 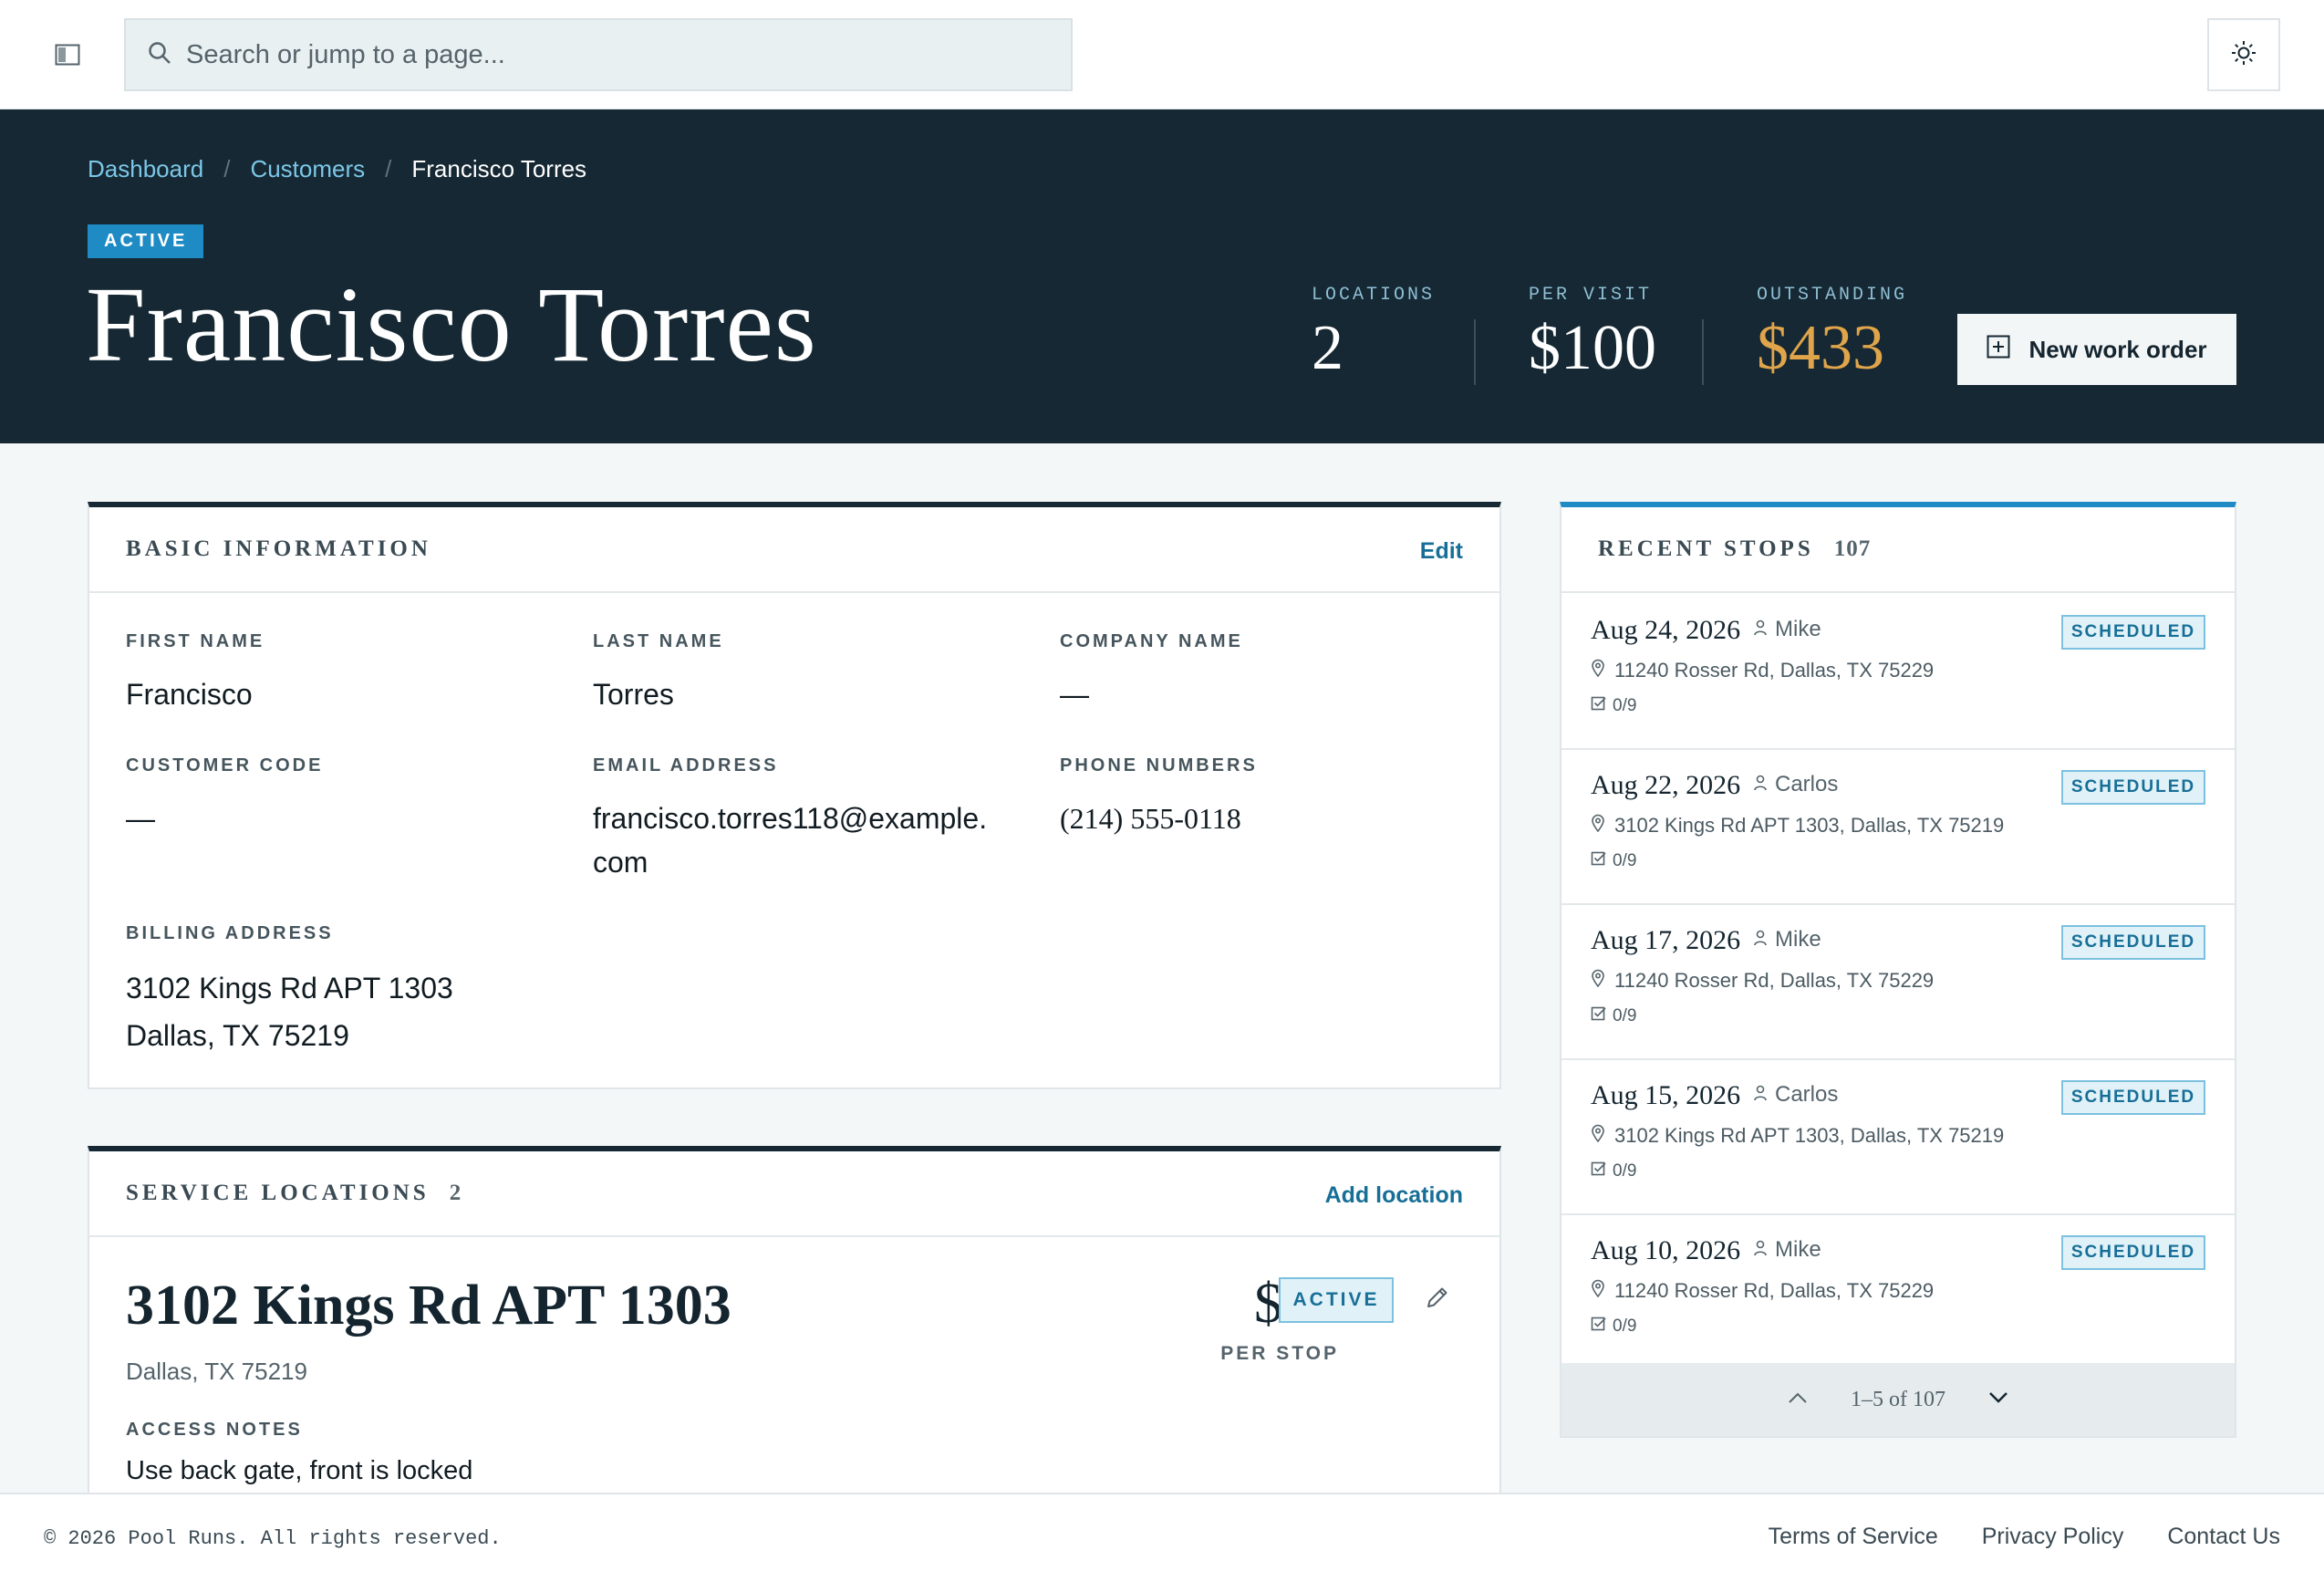 What do you see at coordinates (1394, 1195) in the screenshot?
I see `add-location-button: Add location` at bounding box center [1394, 1195].